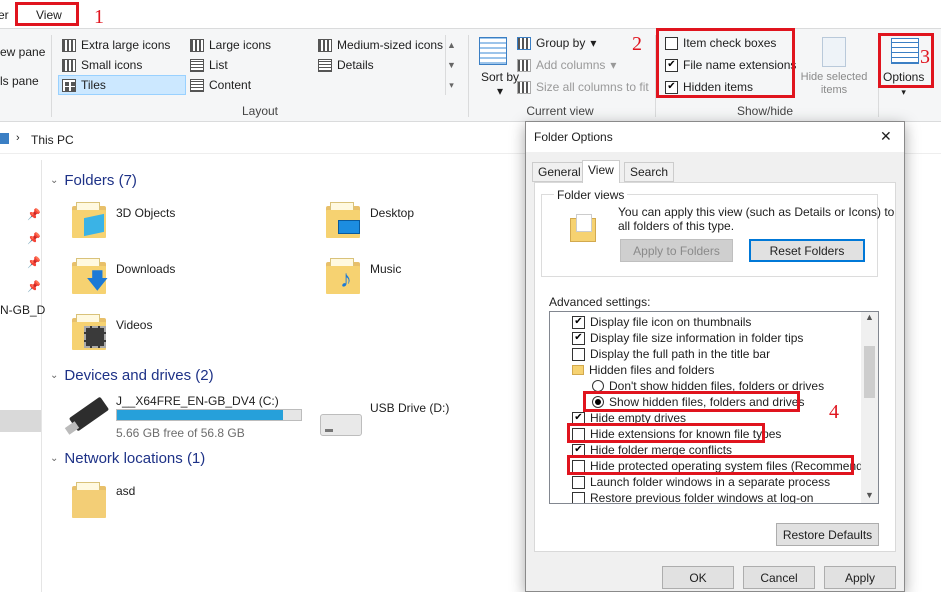  Describe the element at coordinates (122, 85) in the screenshot. I see `layout-tiles: Tiles` at that location.